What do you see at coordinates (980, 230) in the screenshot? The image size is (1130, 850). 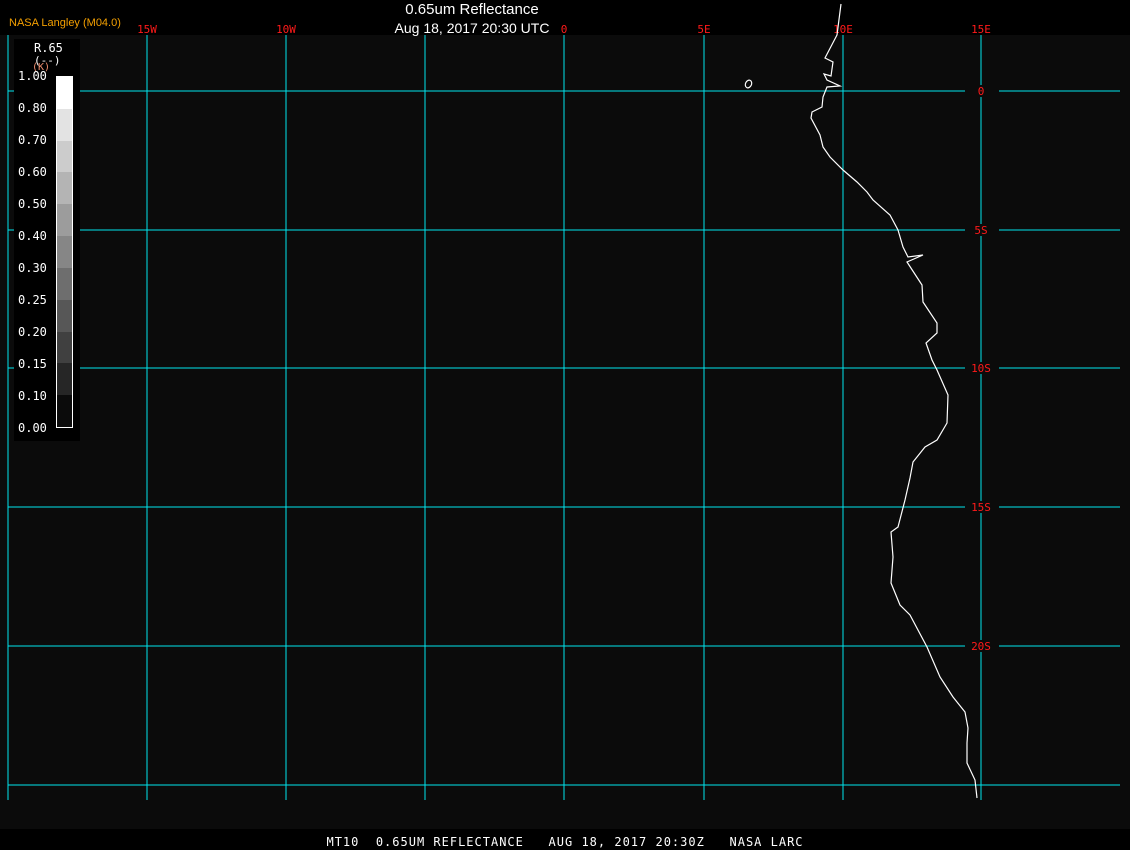 I see `latitude-label: 5S` at bounding box center [980, 230].